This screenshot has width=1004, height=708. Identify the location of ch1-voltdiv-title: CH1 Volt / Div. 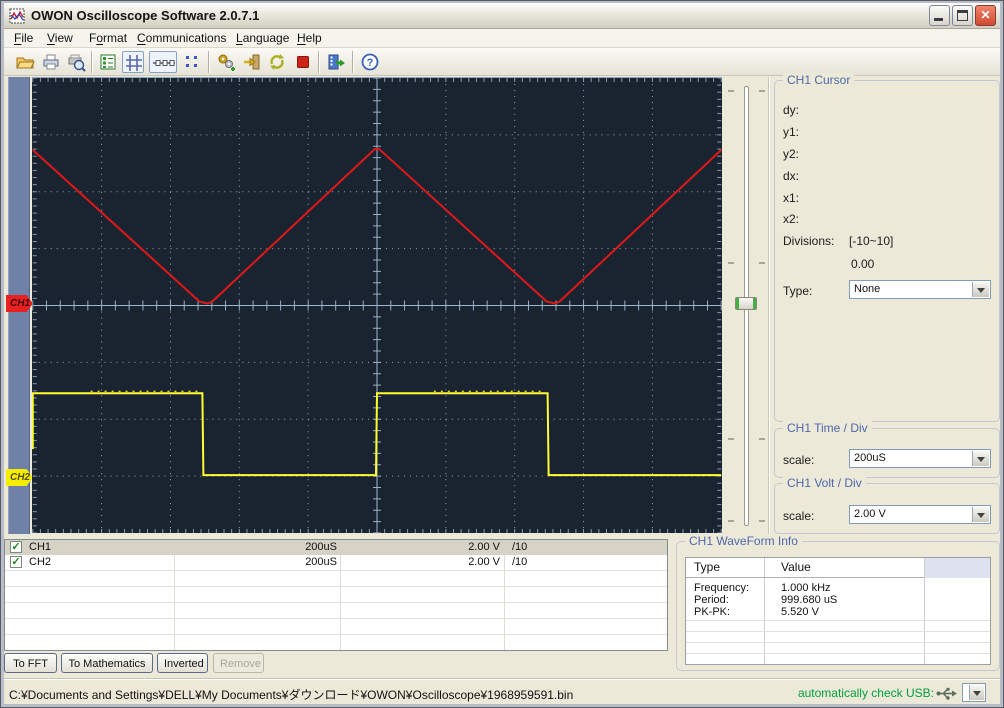
(824, 483).